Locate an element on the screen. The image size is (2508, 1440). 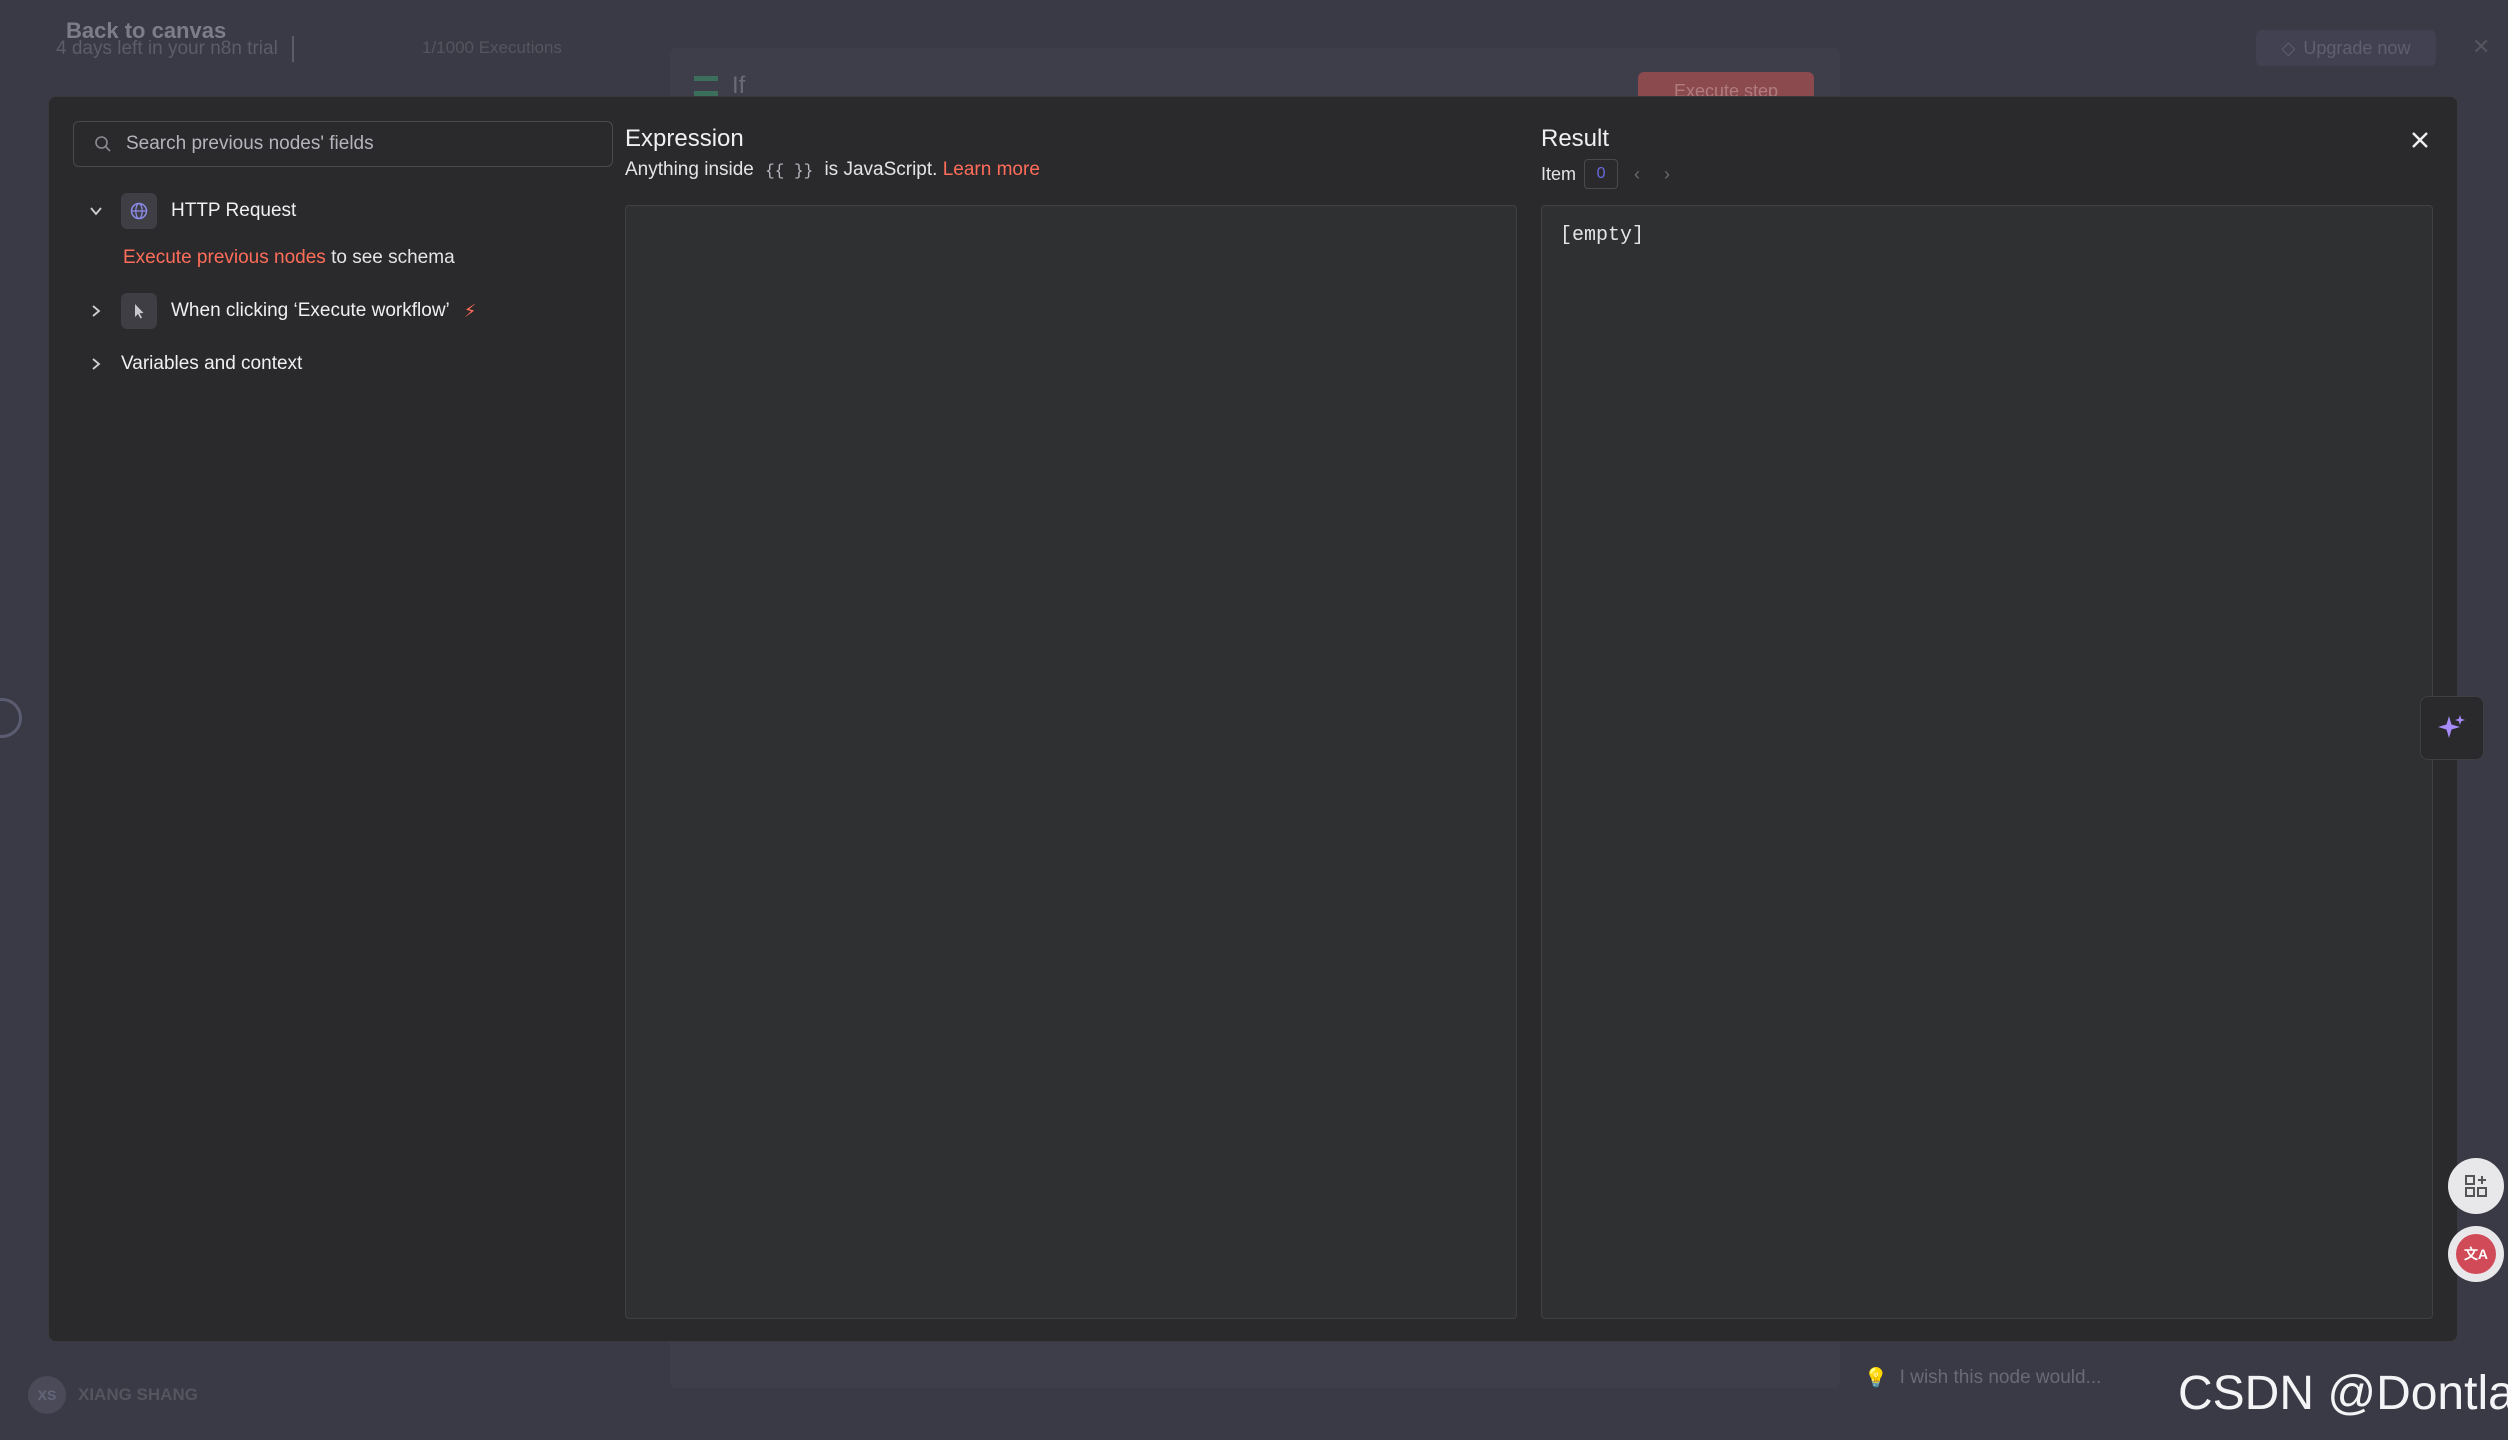
tree-item-label: When clicking ‘Execute workflow’ is located at coordinates (310, 310).